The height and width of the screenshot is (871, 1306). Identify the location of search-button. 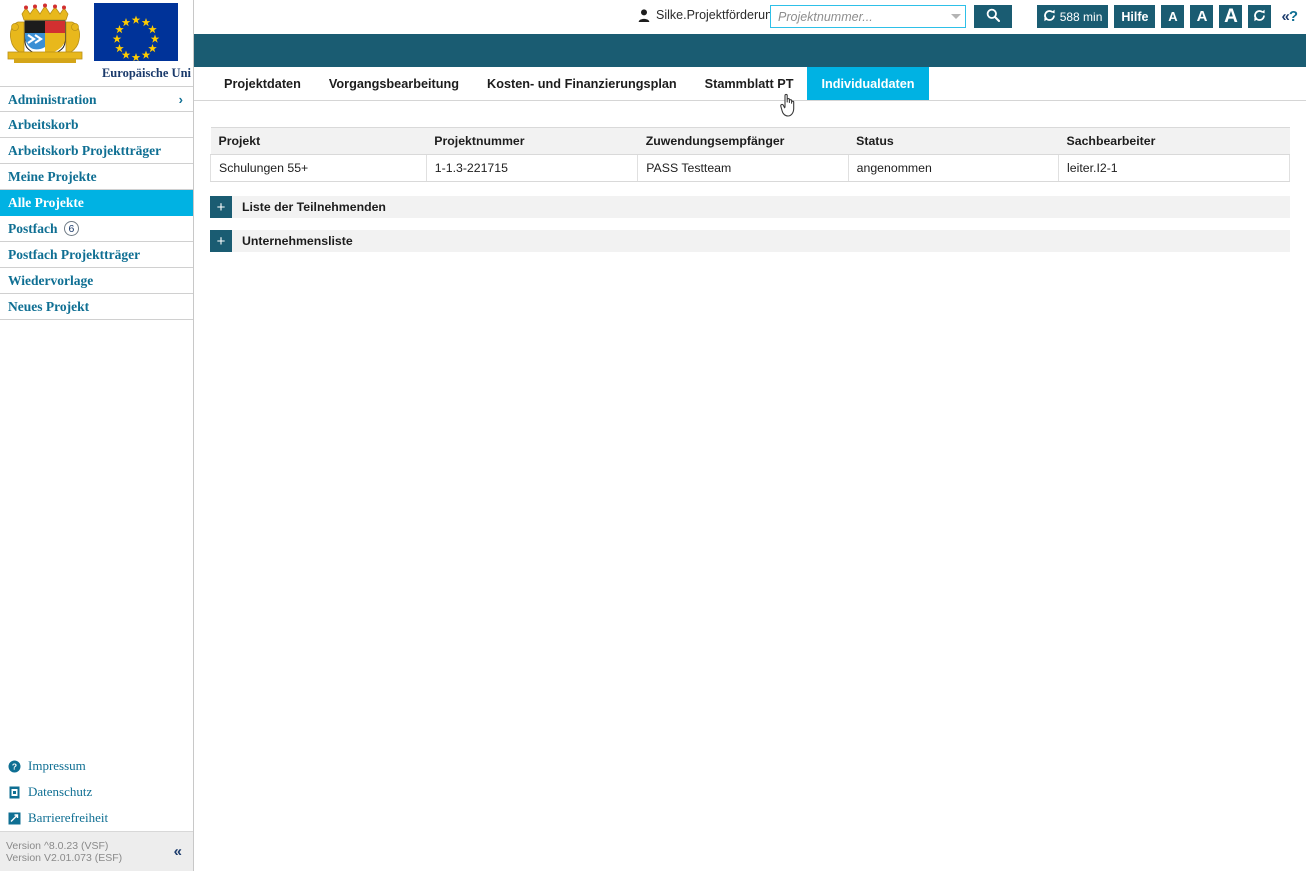
(993, 16).